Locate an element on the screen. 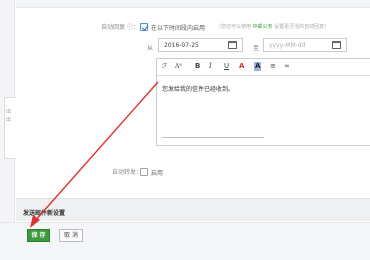 The image size is (370, 260). hint-prefix: (您还可以使用 is located at coordinates (235, 27).